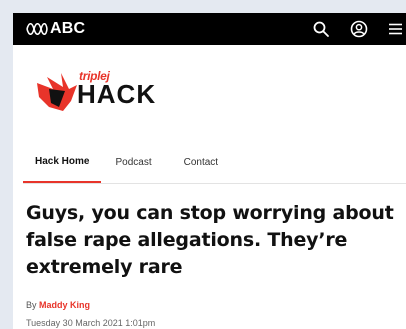  I want to click on abc-logo: ABC, so click(55, 29).